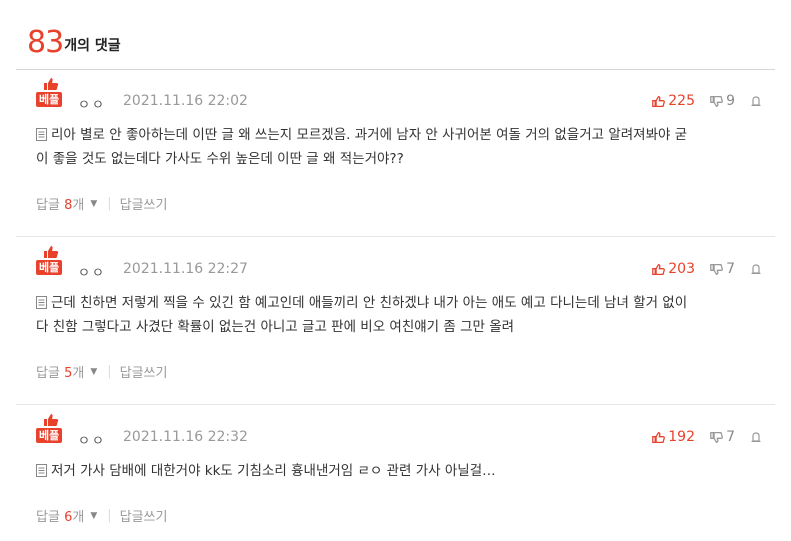  What do you see at coordinates (681, 437) in the screenshot?
I see `upvote-count: 192` at bounding box center [681, 437].